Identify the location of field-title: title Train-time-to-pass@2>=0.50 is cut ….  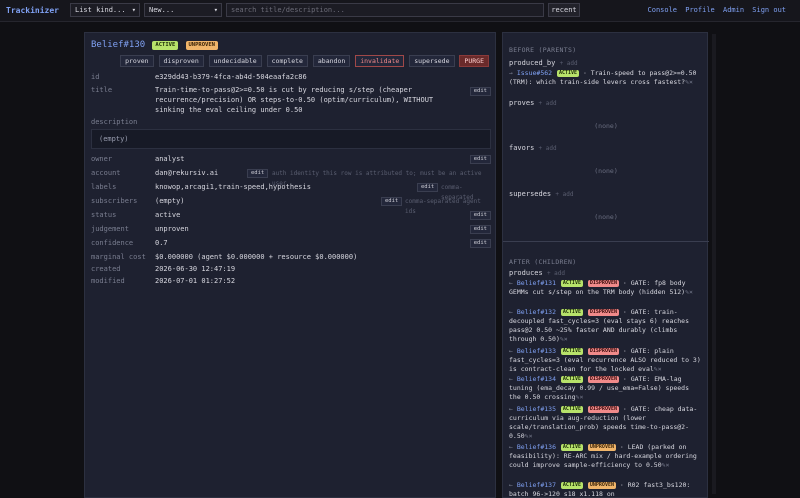
(291, 100).